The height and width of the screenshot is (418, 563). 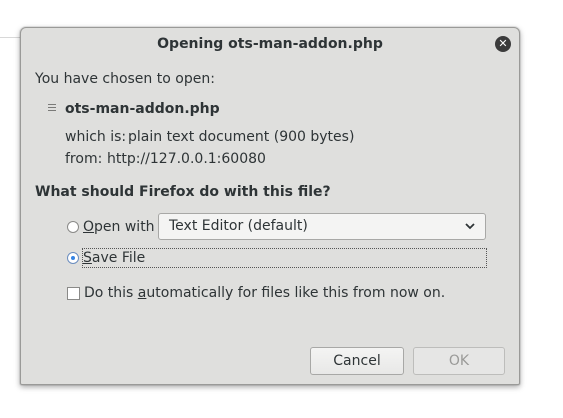 I want to click on dialog-title: Opening ots-man-addon.php, so click(x=270, y=44).